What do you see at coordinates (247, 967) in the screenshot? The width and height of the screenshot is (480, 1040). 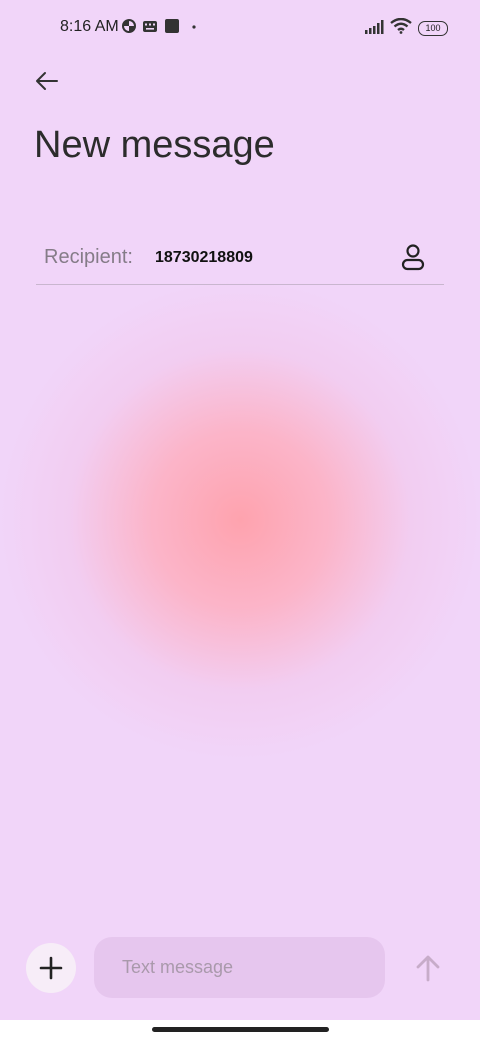 I see `message-input` at bounding box center [247, 967].